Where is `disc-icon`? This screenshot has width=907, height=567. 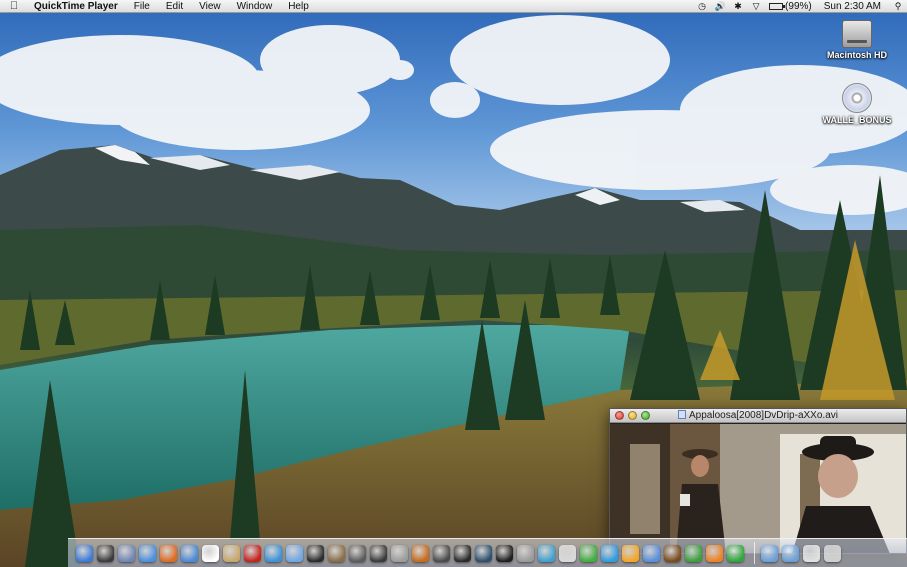 disc-icon is located at coordinates (857, 98).